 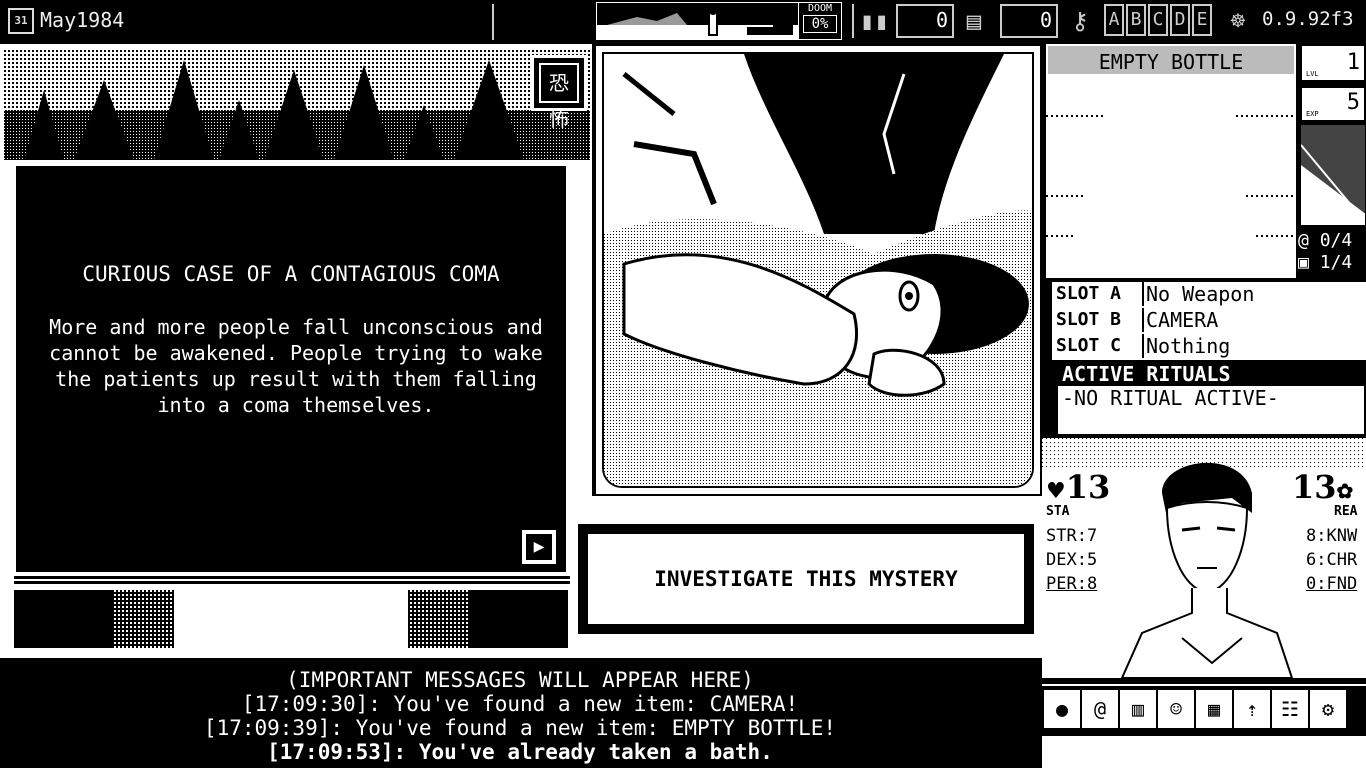 I want to click on stamina-value: ♥13, so click(x=1078, y=487).